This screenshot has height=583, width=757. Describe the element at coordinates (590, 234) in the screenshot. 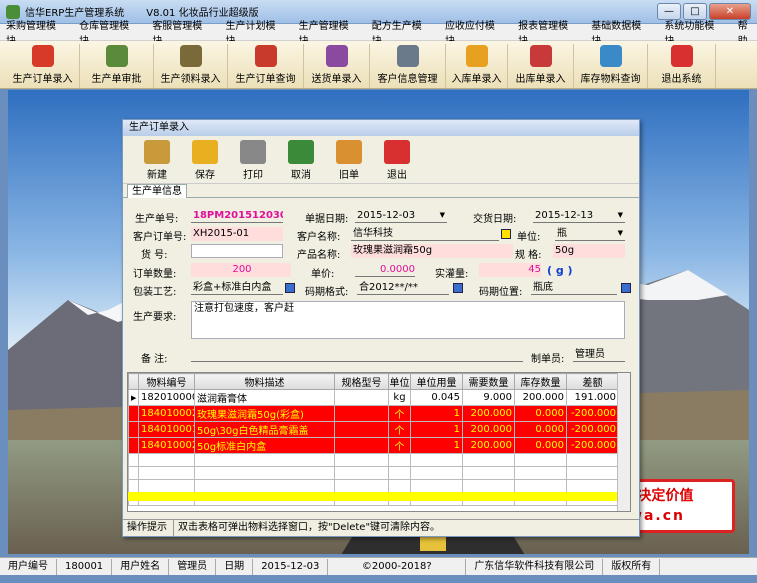

I see `unit-select: 瓶` at that location.